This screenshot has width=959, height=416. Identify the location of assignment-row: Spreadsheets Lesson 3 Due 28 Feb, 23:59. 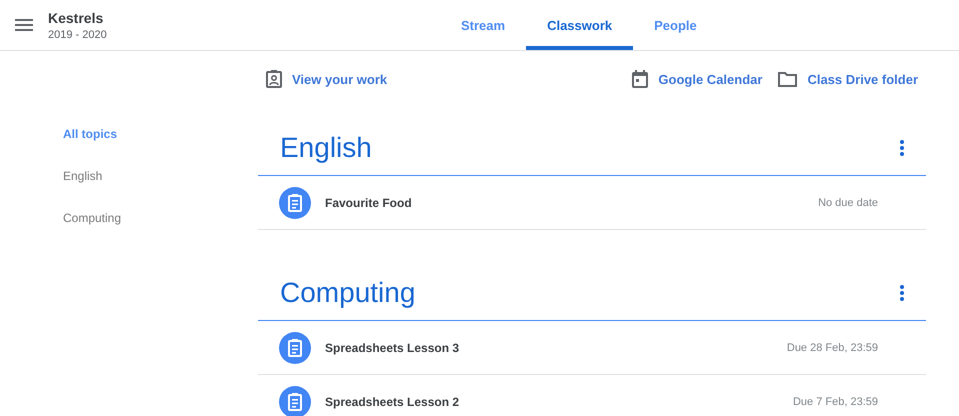
(592, 348).